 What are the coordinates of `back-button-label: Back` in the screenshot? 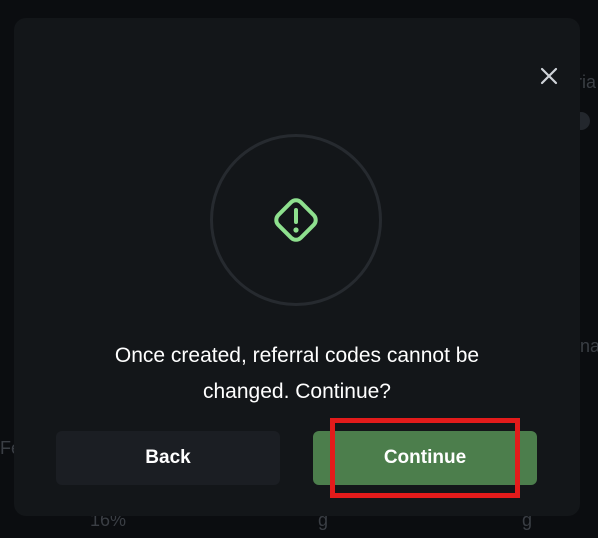 It's located at (168, 457).